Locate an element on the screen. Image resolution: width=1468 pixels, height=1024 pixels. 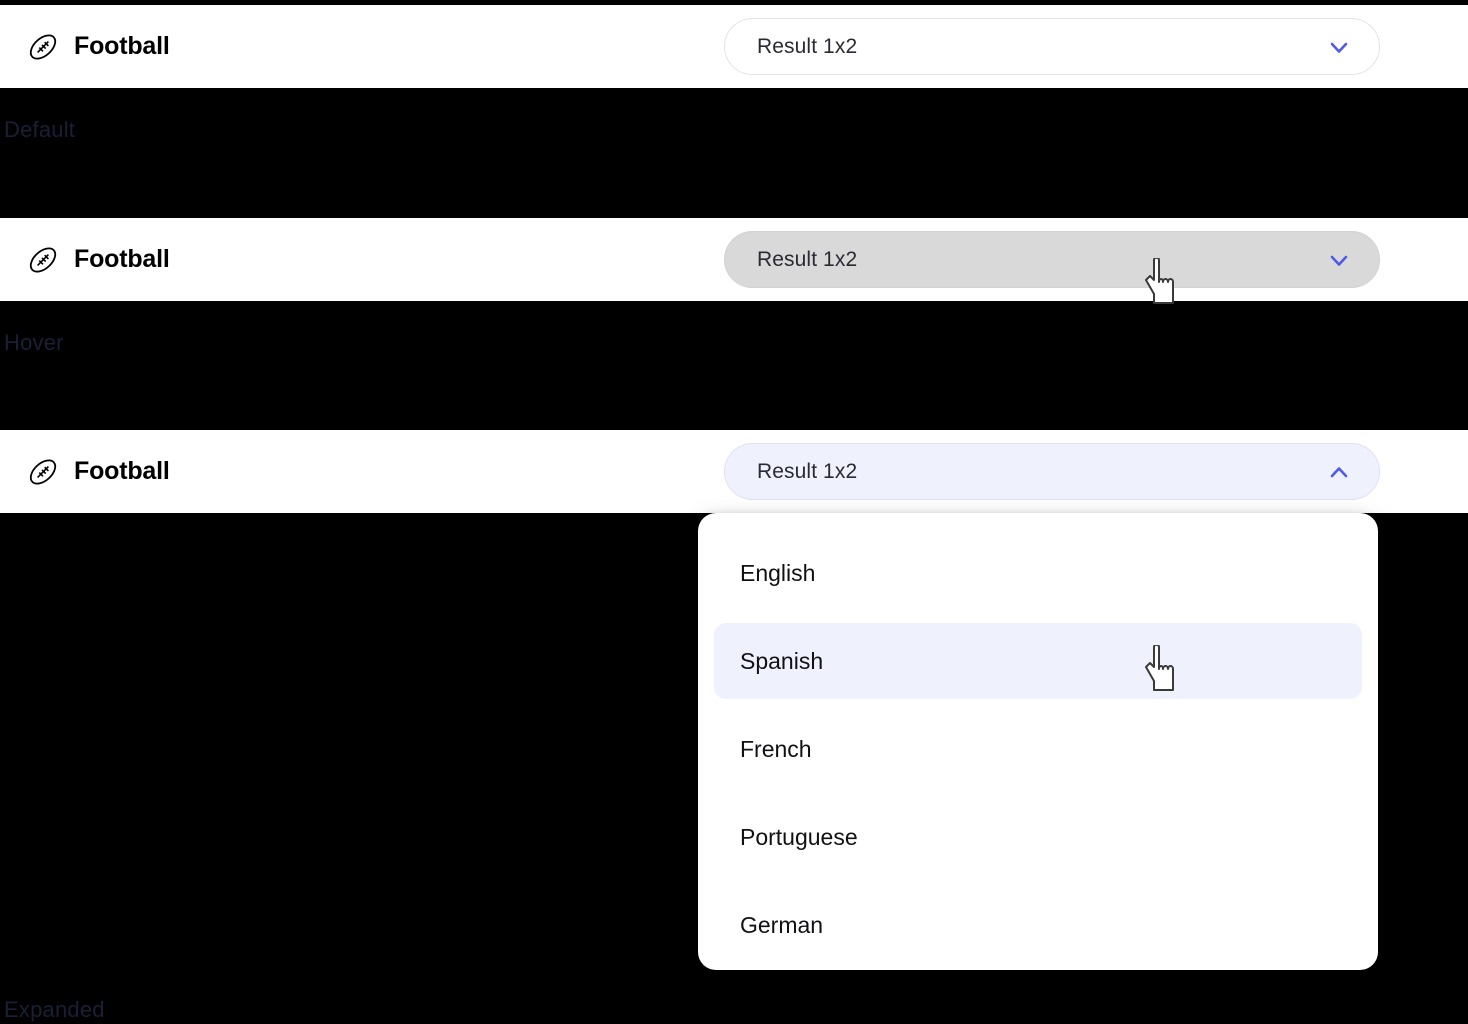
state-row-hover: Football Result 1x2 is located at coordinates (734, 259).